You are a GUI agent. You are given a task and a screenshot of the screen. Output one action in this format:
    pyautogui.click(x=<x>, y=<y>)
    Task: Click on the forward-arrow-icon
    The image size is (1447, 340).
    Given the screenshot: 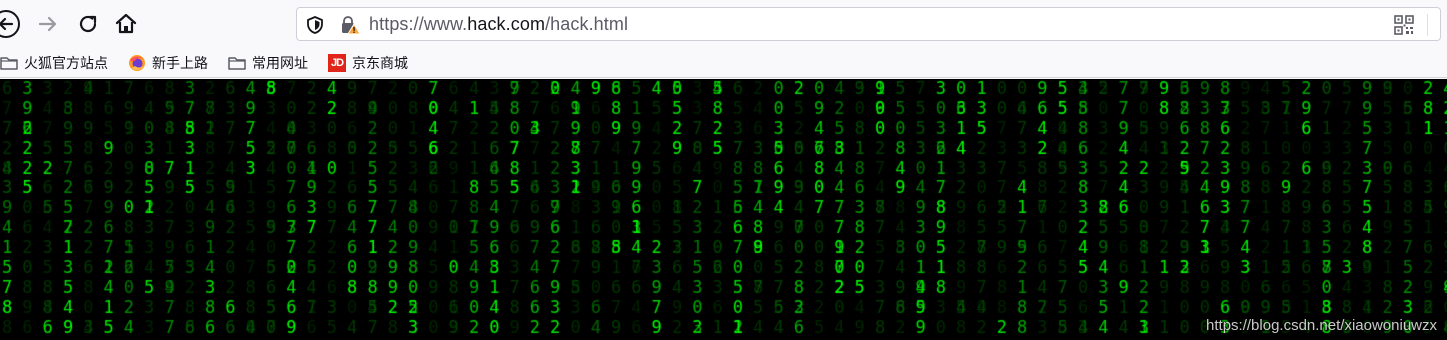 What is the action you would take?
    pyautogui.click(x=48, y=24)
    